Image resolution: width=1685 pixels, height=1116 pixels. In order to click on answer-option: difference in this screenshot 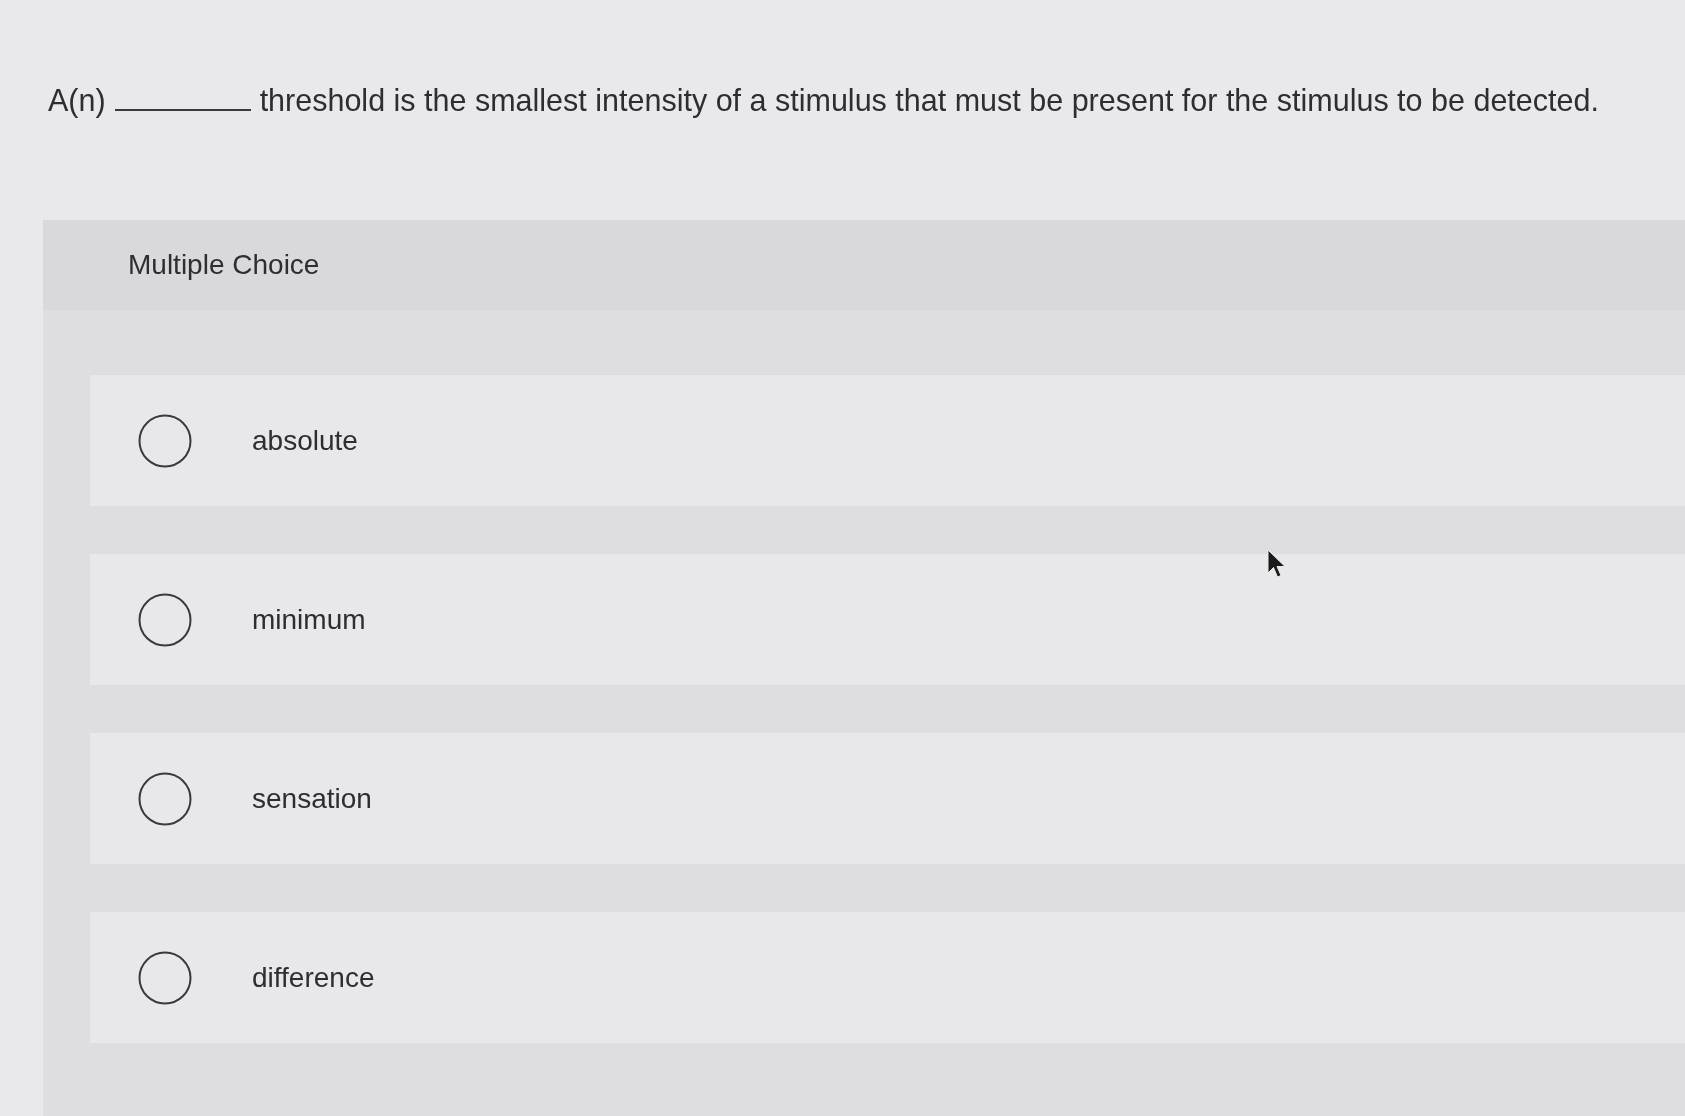, I will do `click(887, 977)`.